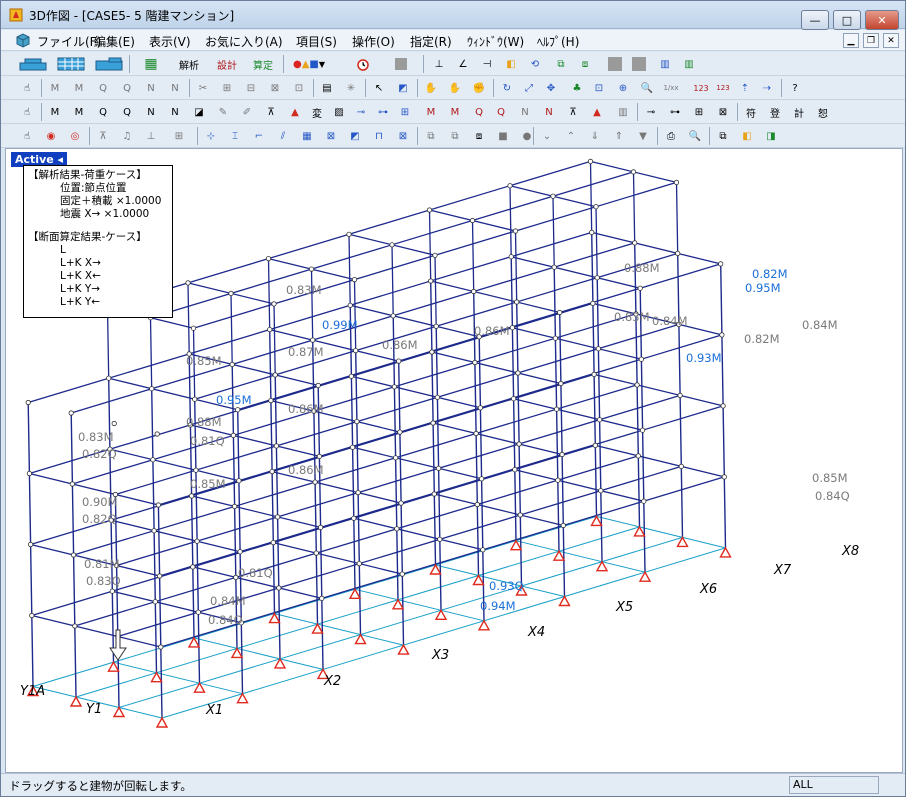  I want to click on stop-icon, so click(401, 64).